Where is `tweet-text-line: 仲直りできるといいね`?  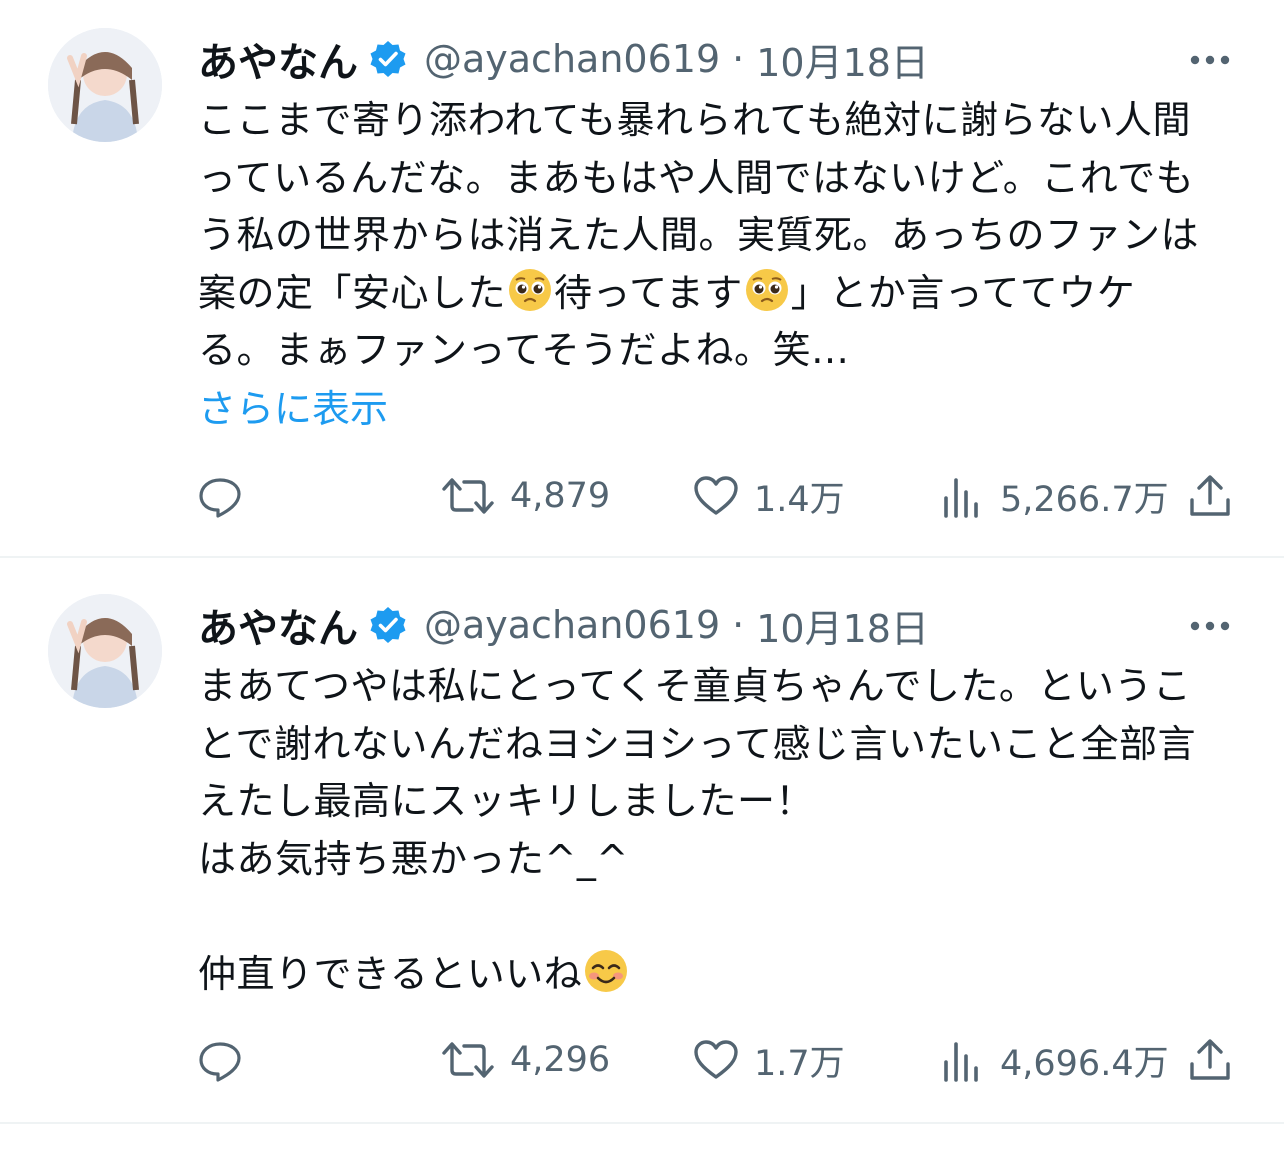
tweet-text-line: 仲直りできるといいね is located at coordinates (718, 975).